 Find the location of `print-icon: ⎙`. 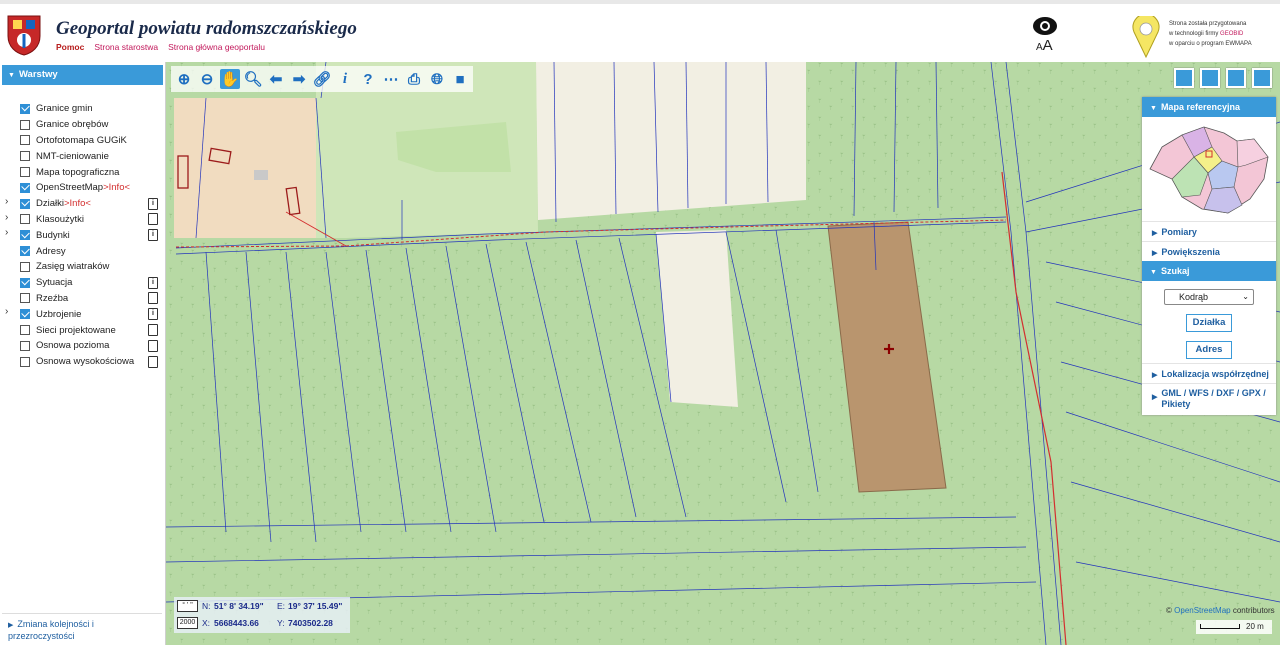

print-icon: ⎙ is located at coordinates (414, 79).